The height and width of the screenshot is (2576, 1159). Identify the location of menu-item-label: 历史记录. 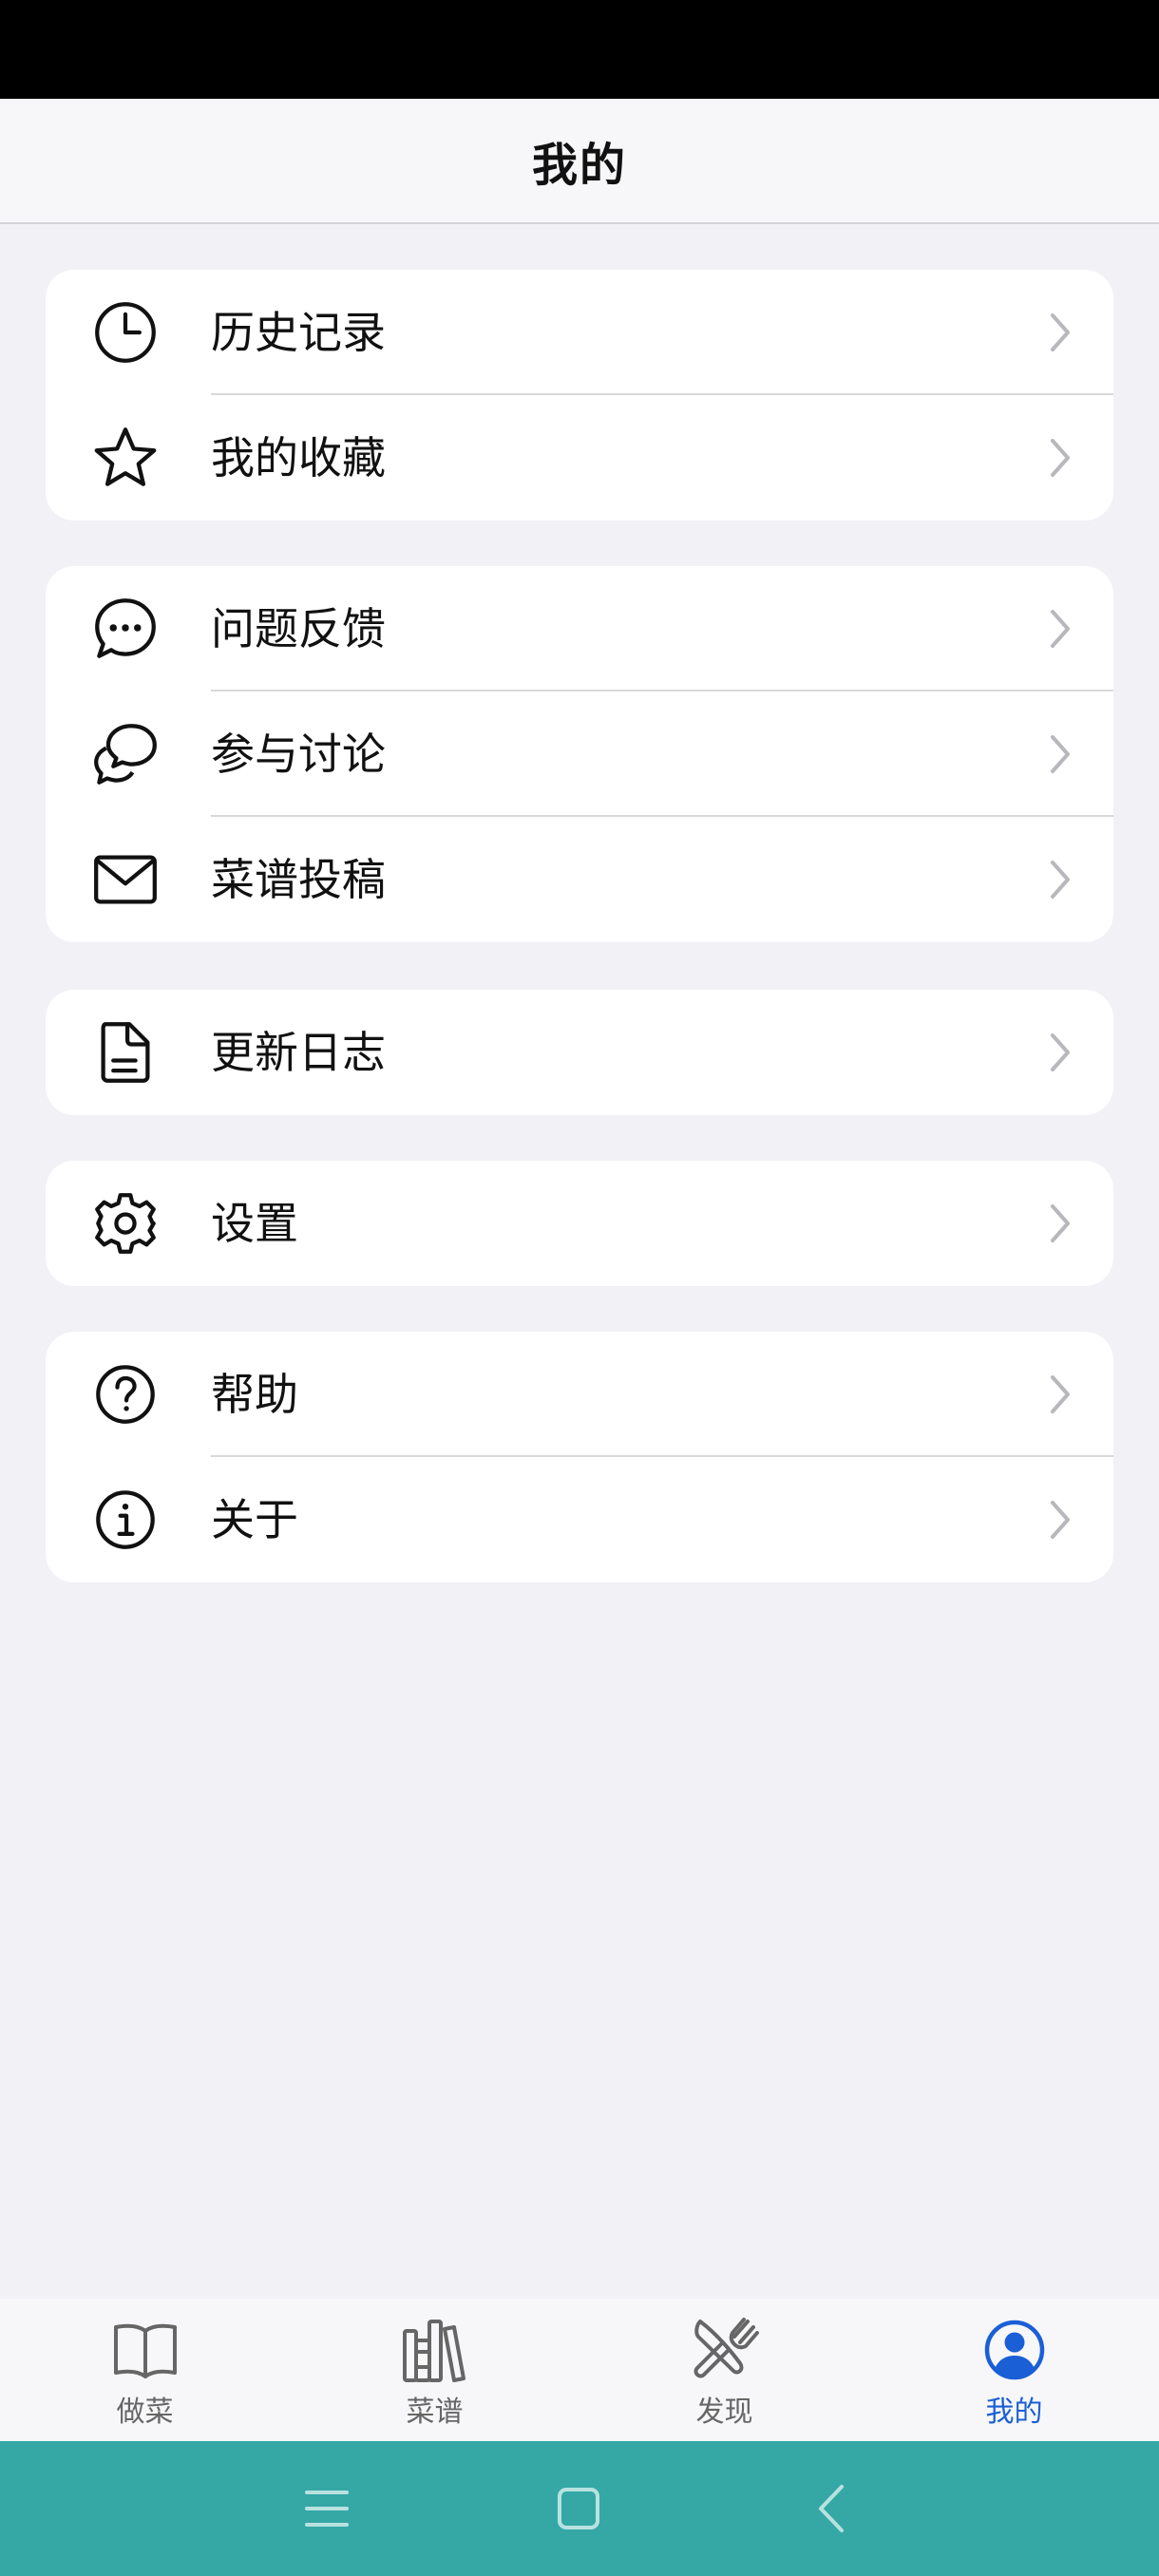
(298, 332).